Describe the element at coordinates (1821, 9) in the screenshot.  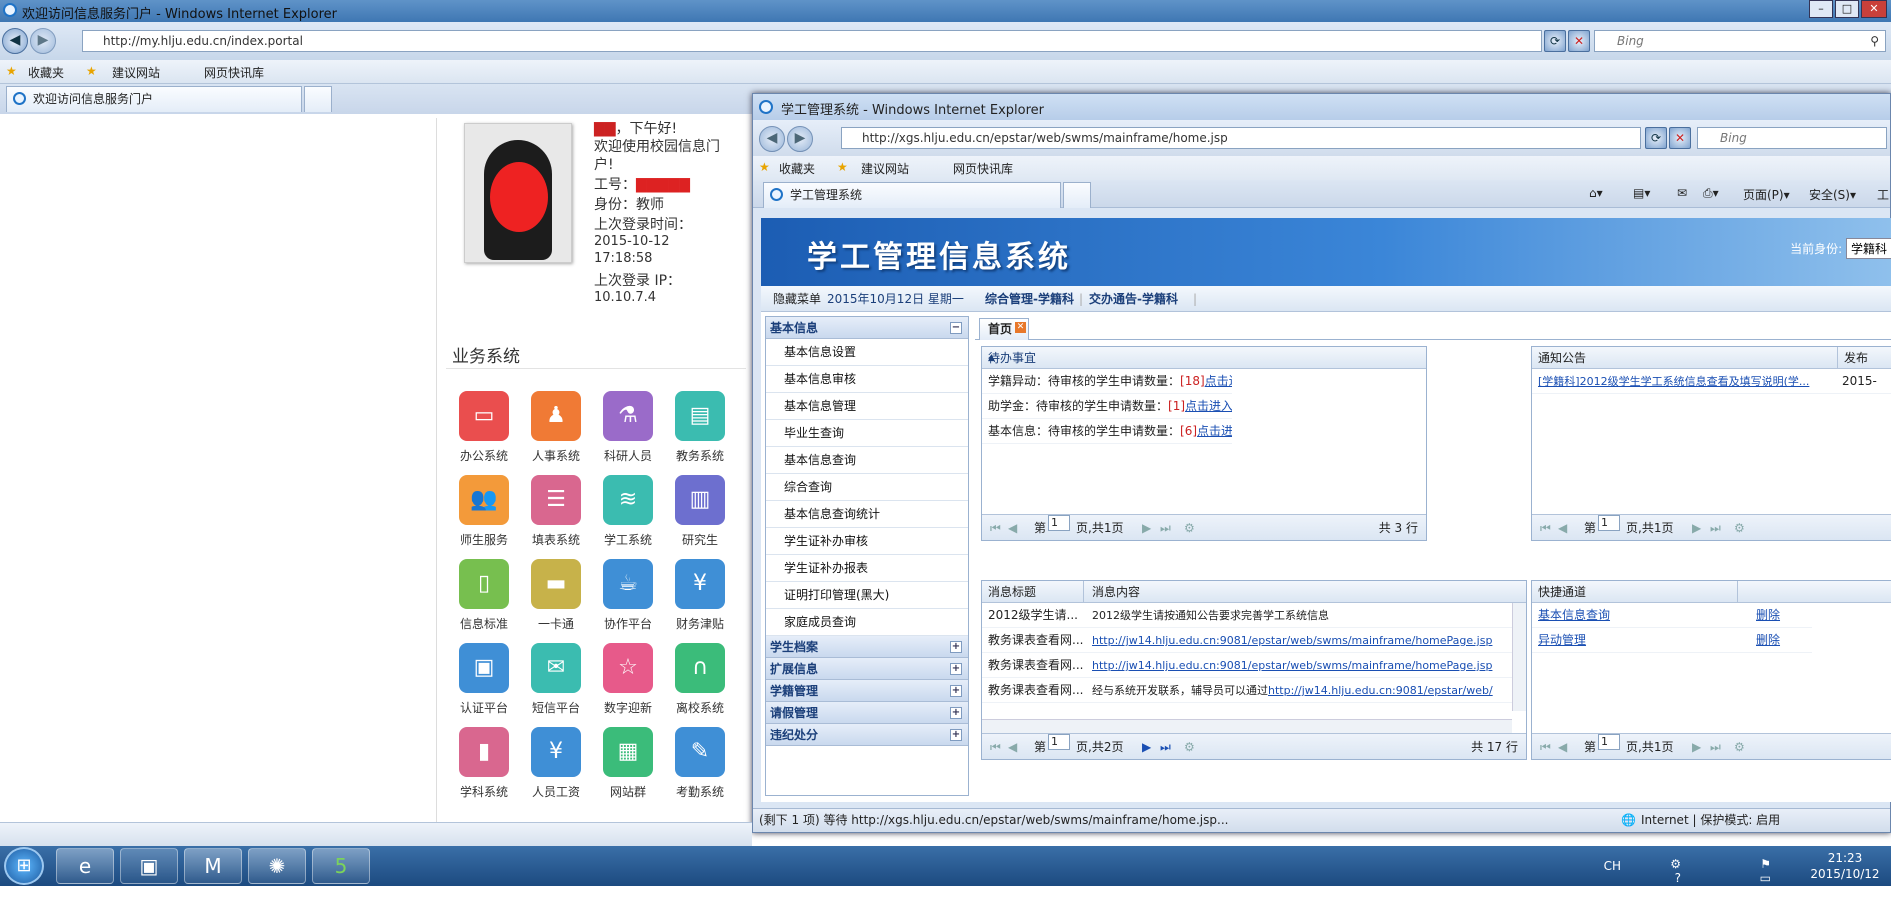
I see `minimize-button: –` at that location.